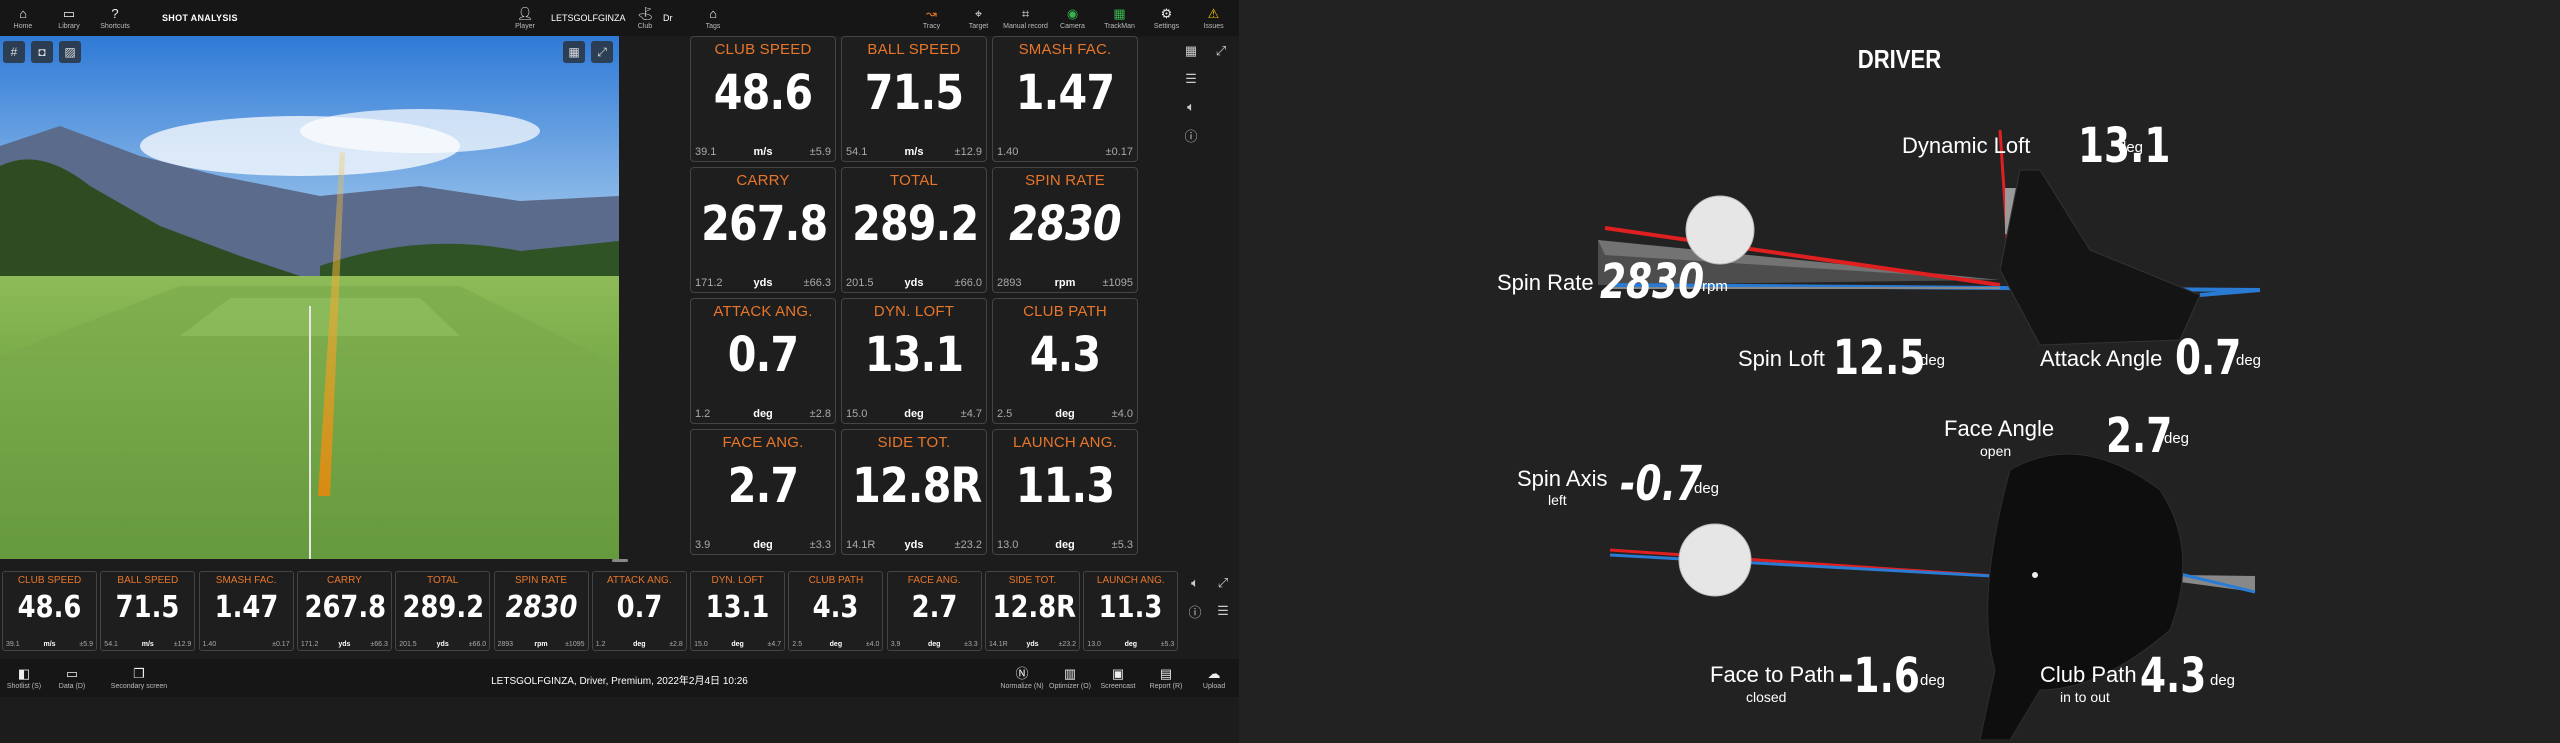  Describe the element at coordinates (72, 678) in the screenshot. I see `data-button: ▭ Data (D)` at that location.